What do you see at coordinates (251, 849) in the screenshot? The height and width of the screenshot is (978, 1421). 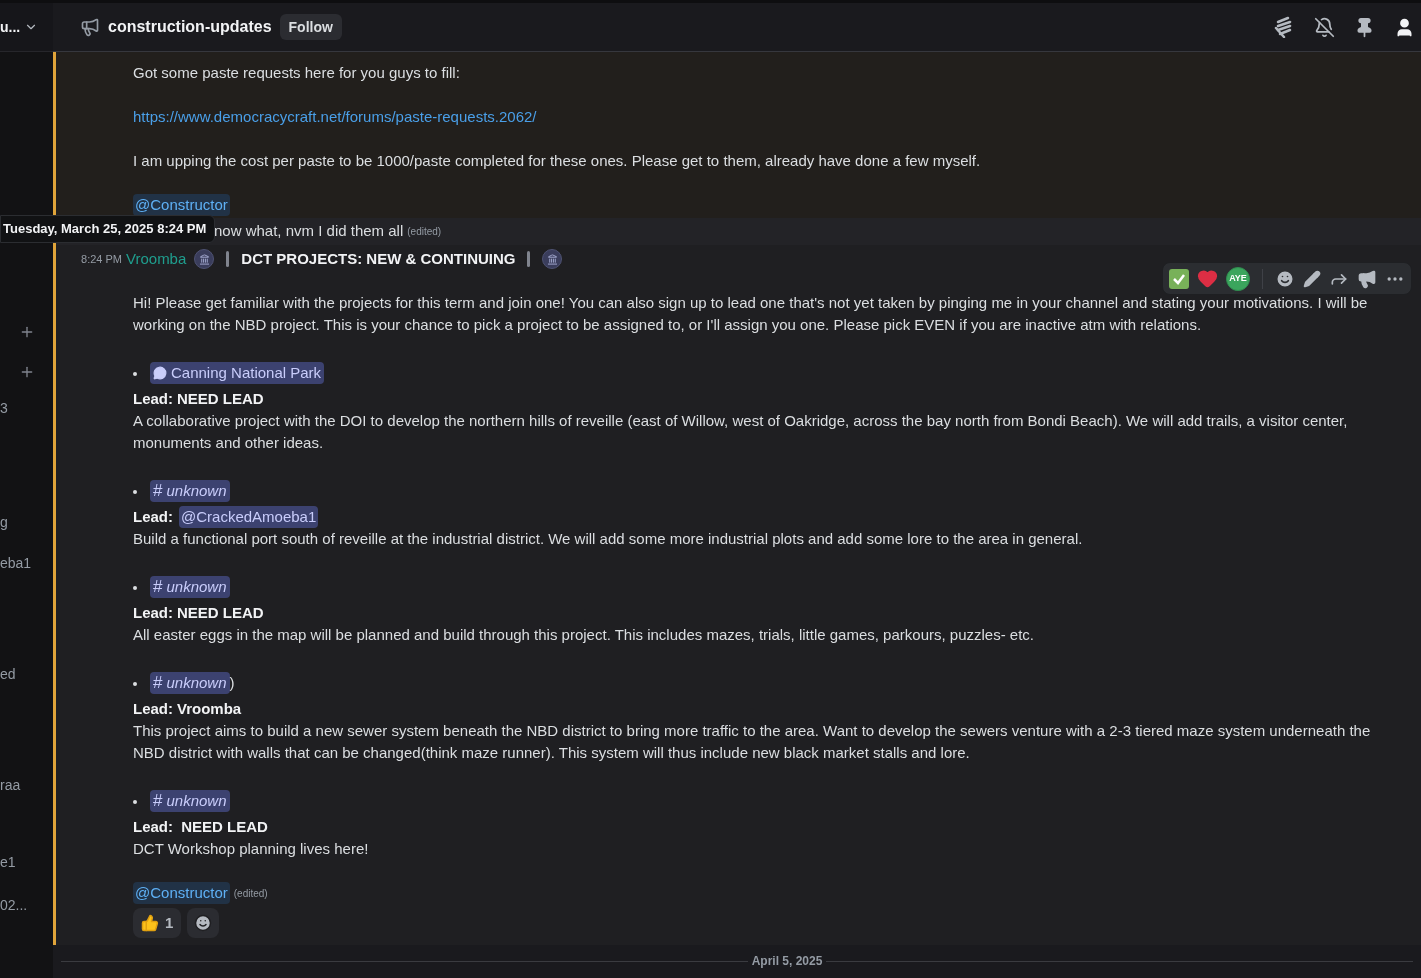 I see `project-description: DCT Workshop planning lives here!` at bounding box center [251, 849].